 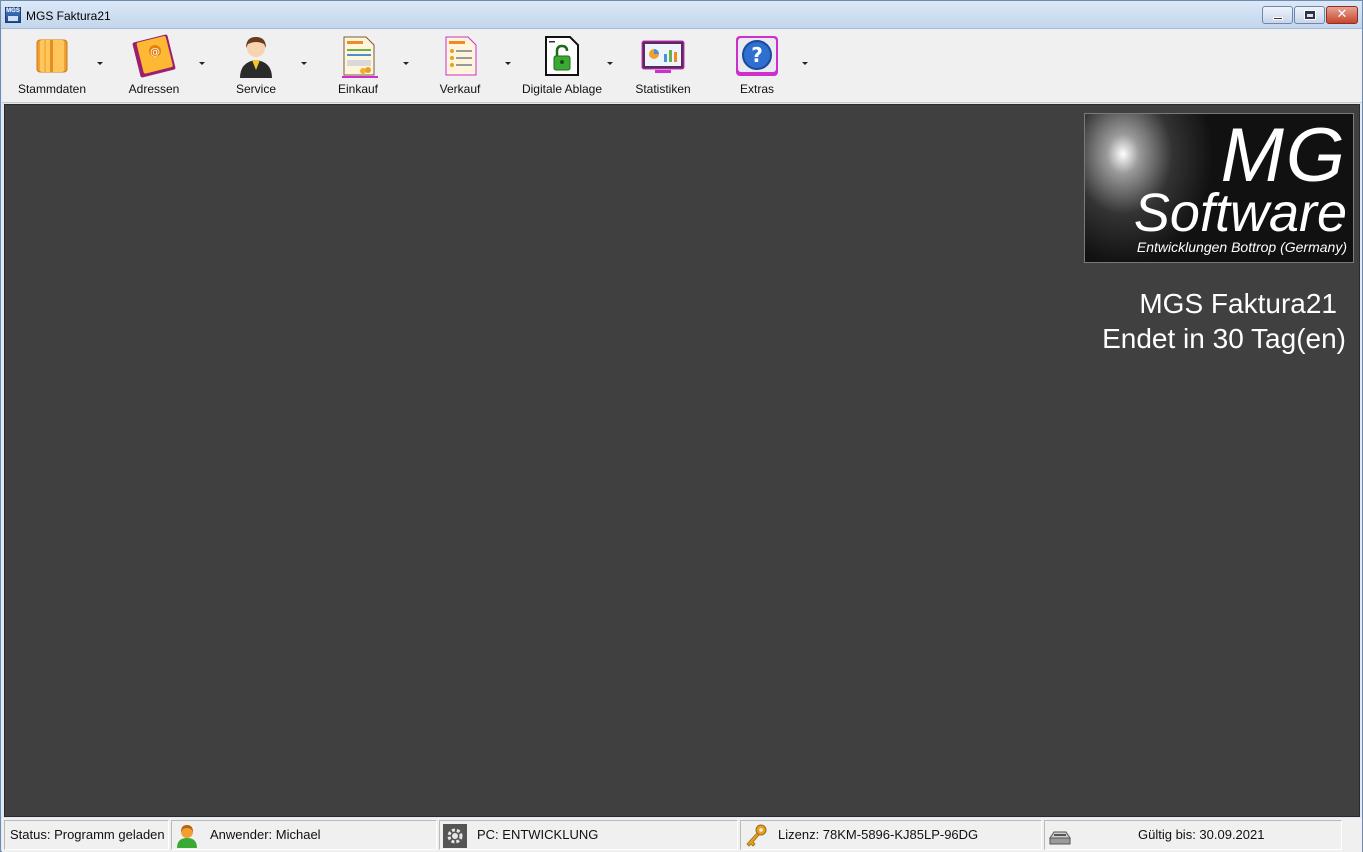 What do you see at coordinates (1241, 247) in the screenshot?
I see `logo-subtitle: Entwicklungen Bottrop (Germany)` at bounding box center [1241, 247].